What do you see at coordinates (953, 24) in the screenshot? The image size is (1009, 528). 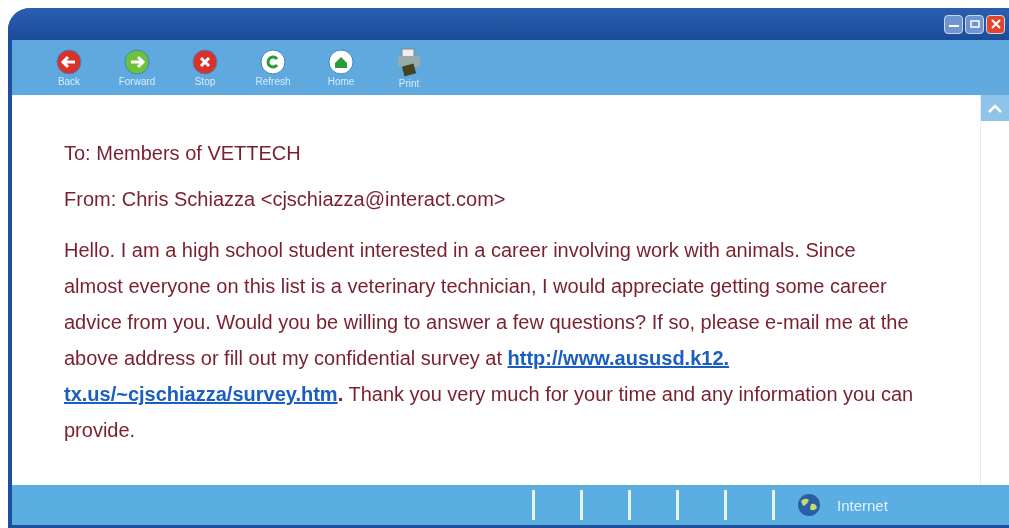 I see `minimize-button` at bounding box center [953, 24].